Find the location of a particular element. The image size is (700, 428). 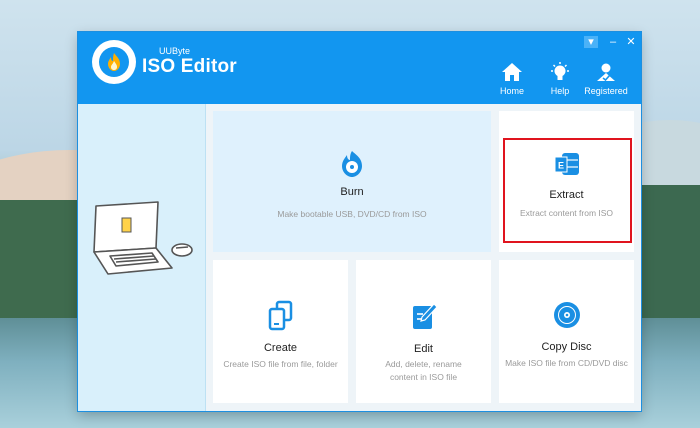

create-card: Create Create ISO file from file, folder is located at coordinates (280, 331).